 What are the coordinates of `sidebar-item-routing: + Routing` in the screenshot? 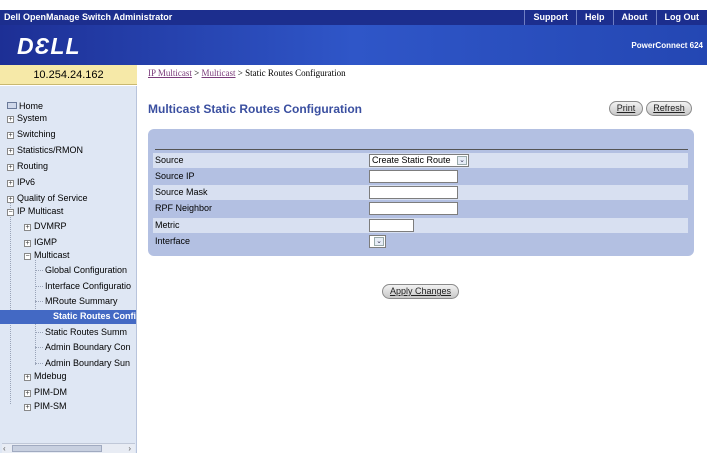 It's located at (27, 166).